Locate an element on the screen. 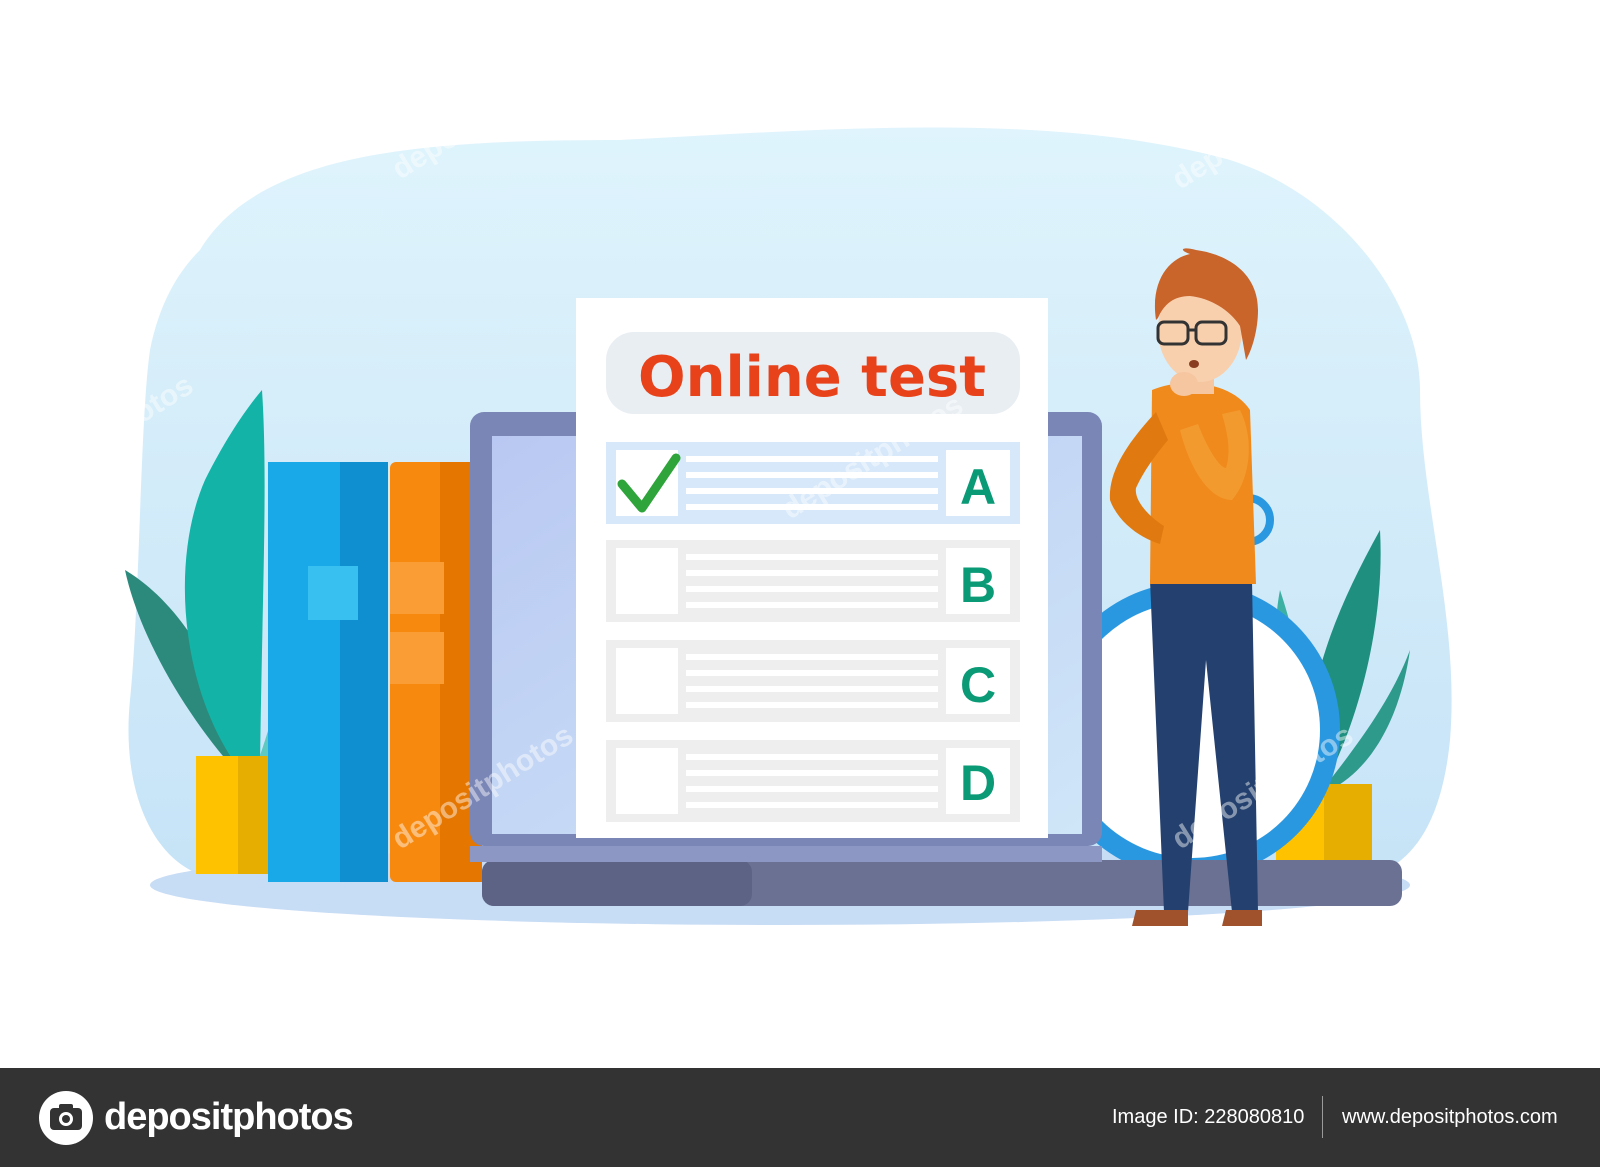 This screenshot has height=1167, width=1600. option-row-c: C is located at coordinates (813, 681).